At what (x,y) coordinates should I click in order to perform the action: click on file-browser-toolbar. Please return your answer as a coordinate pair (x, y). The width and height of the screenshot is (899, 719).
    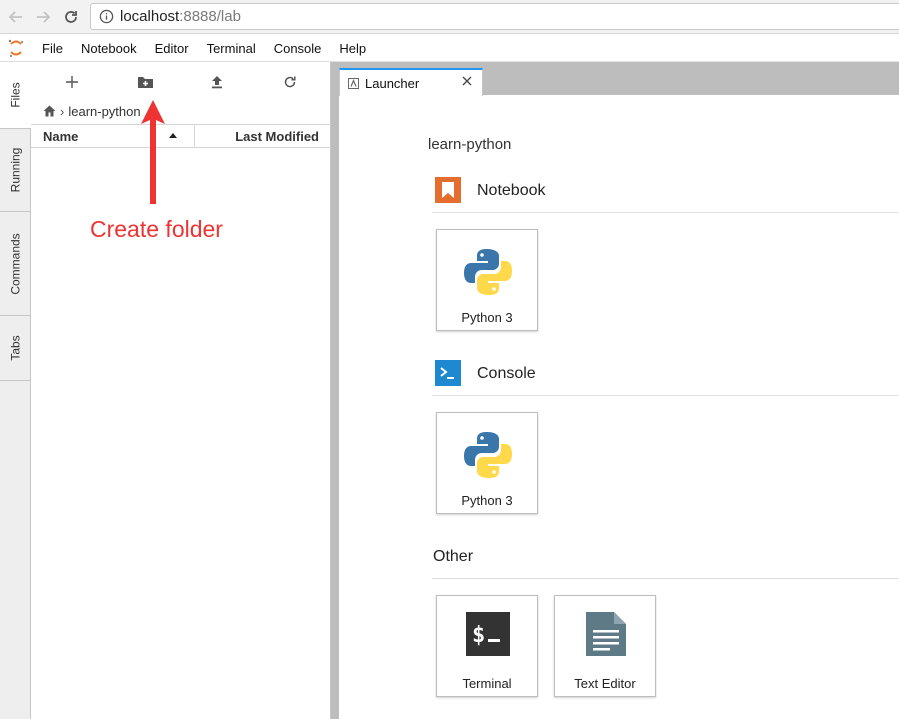
    Looking at the image, I should click on (181, 81).